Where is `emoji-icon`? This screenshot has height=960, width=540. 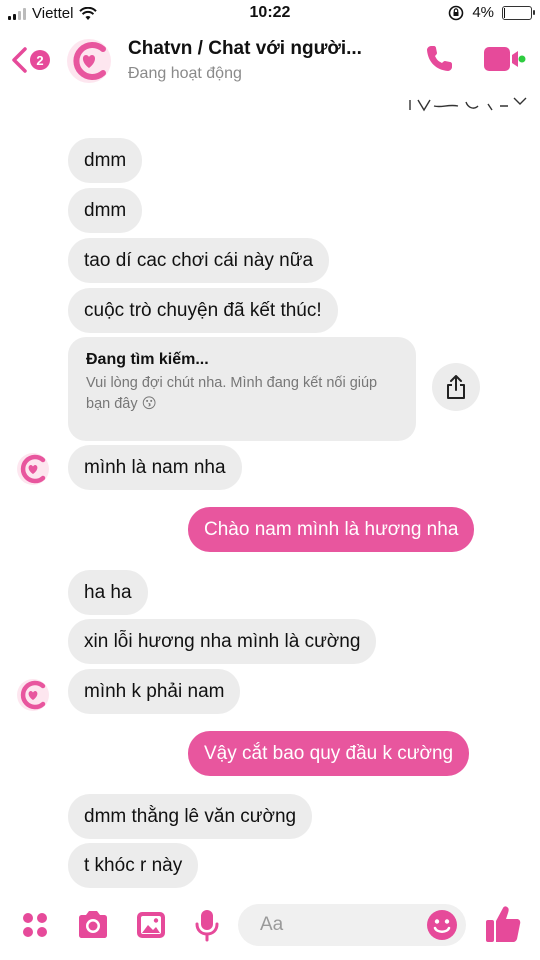
emoji-icon is located at coordinates (442, 925).